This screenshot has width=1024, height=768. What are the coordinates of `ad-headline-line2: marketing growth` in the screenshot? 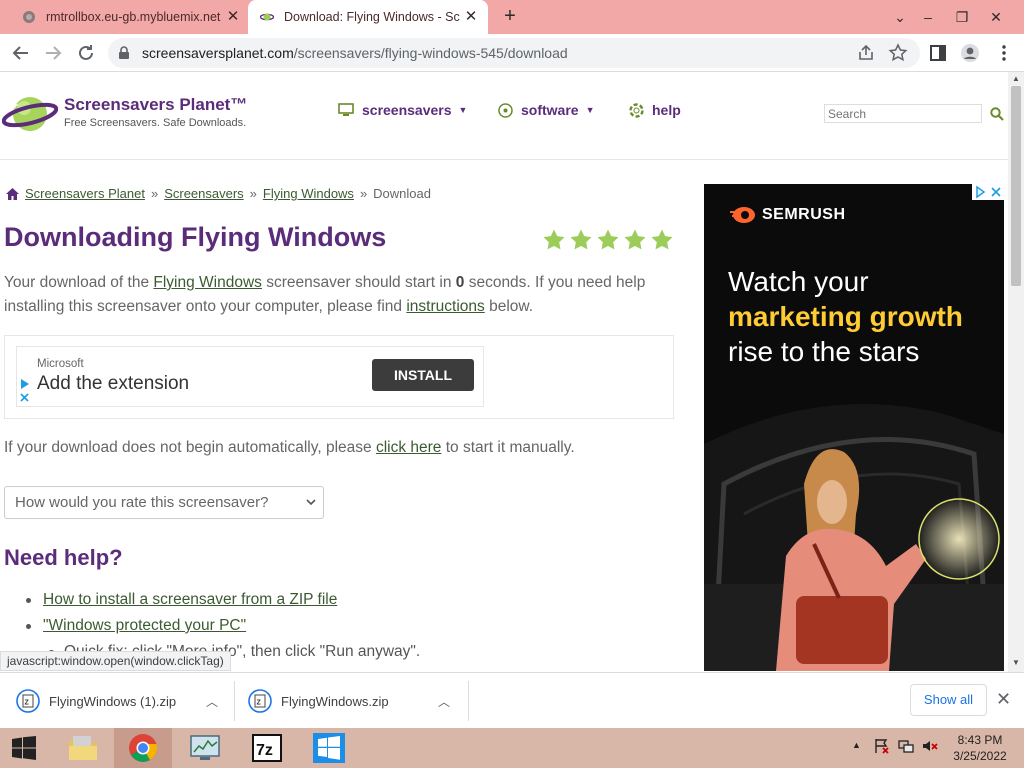 It's located at (845, 316).